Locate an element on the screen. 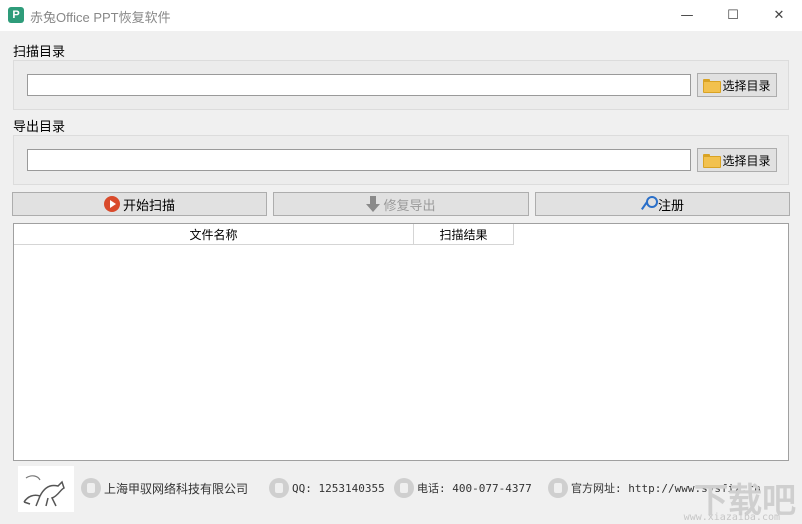  export-dir-browse-button: 选择目录 is located at coordinates (737, 160).